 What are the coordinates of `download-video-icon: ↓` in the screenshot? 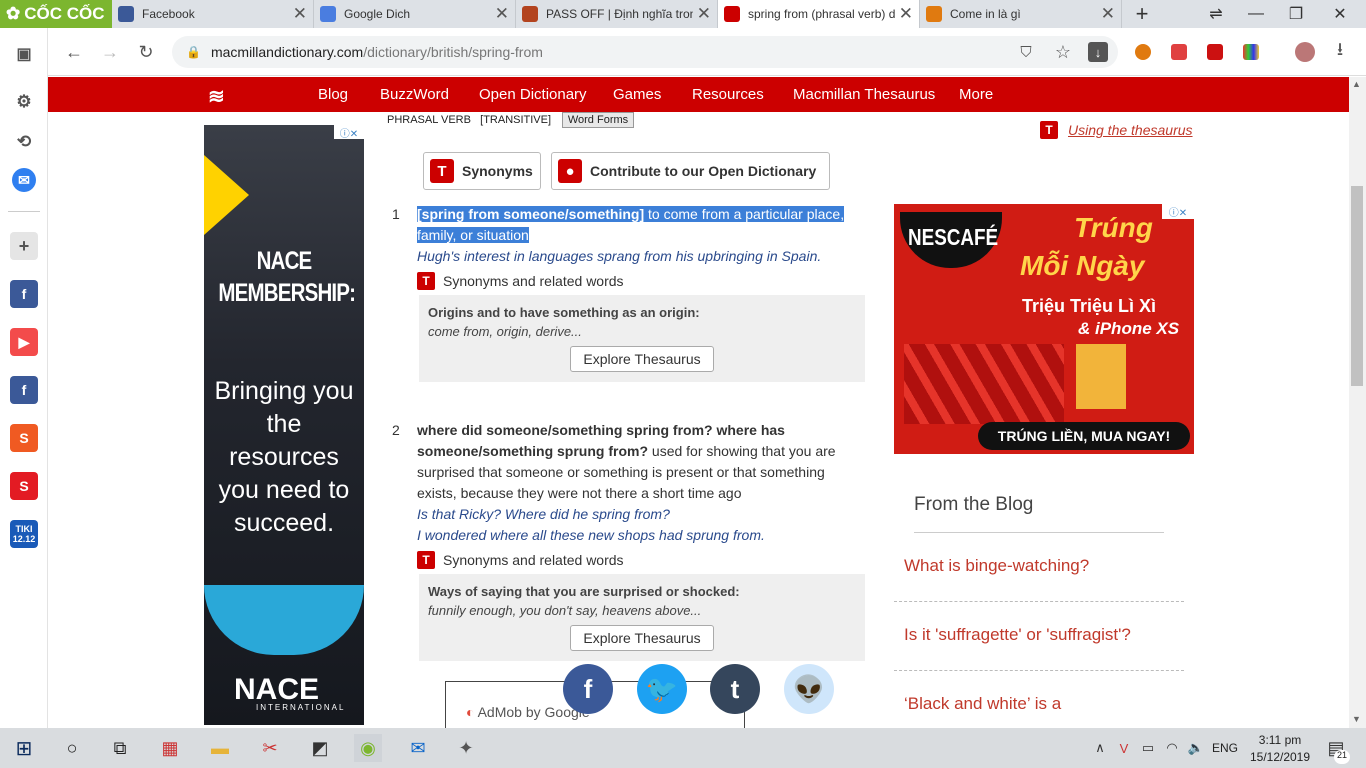 It's located at (1098, 52).